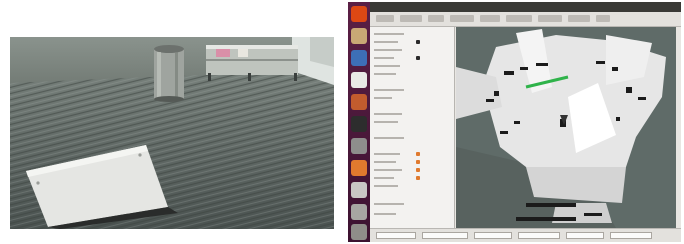 The image size is (684, 244). What do you see at coordinates (462, 18) in the screenshot?
I see `focus-camera-tool-button` at bounding box center [462, 18].